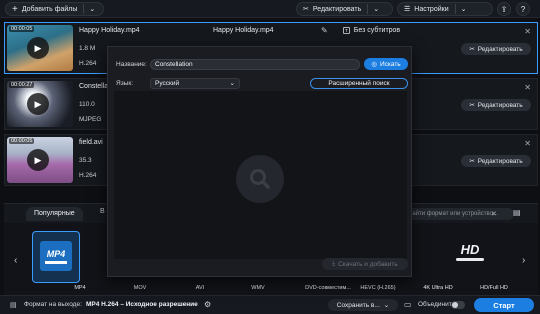  I want to click on file-size: 35.3, so click(85, 160).